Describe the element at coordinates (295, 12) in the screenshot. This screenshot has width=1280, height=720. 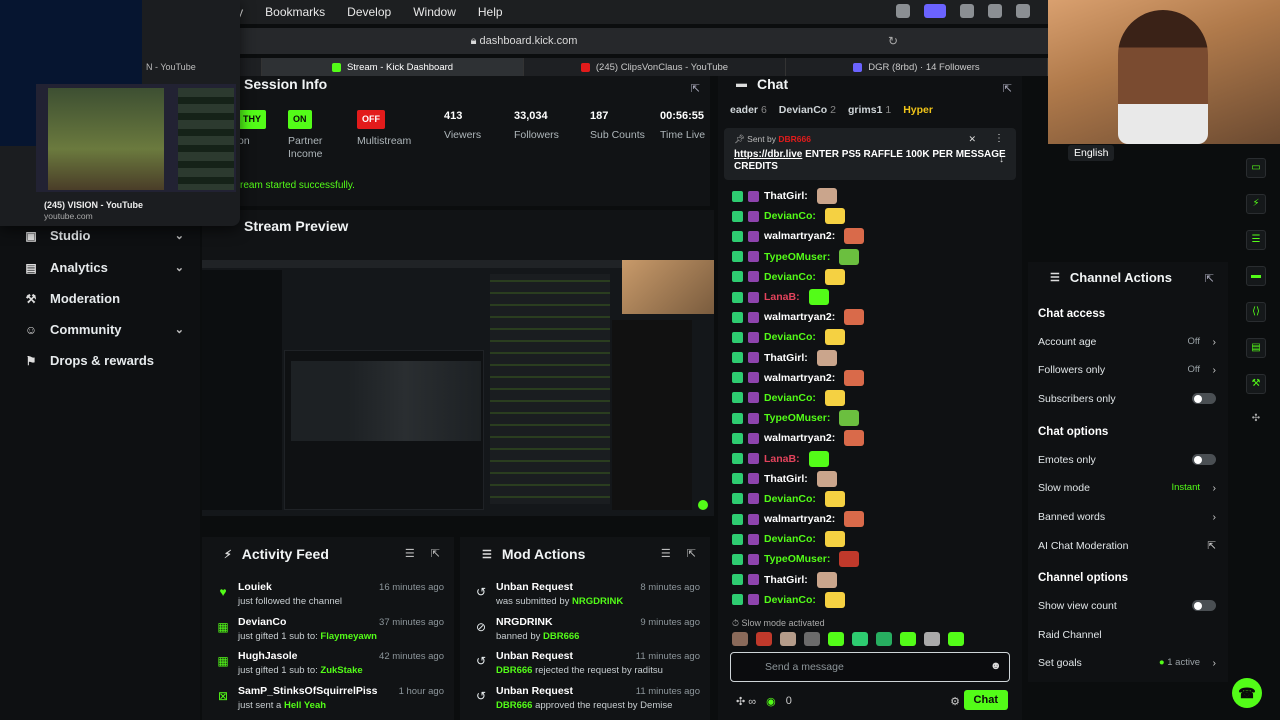
I see `menu-item: Bookmarks` at that location.